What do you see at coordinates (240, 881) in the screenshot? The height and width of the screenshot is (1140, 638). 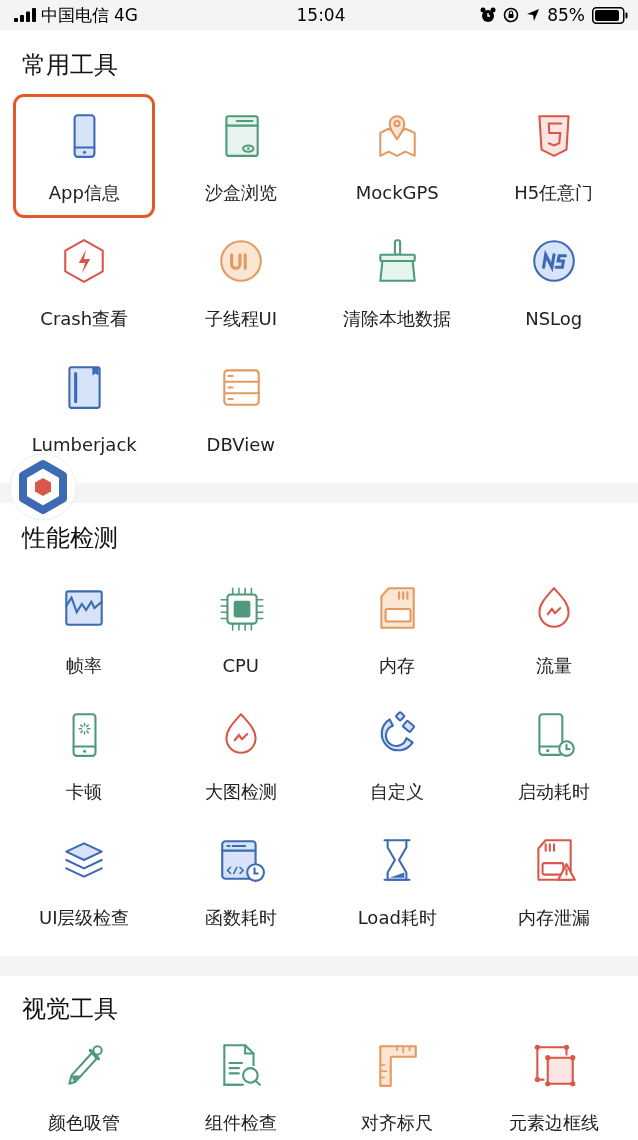 I see `tool-item: 函数耗时` at bounding box center [240, 881].